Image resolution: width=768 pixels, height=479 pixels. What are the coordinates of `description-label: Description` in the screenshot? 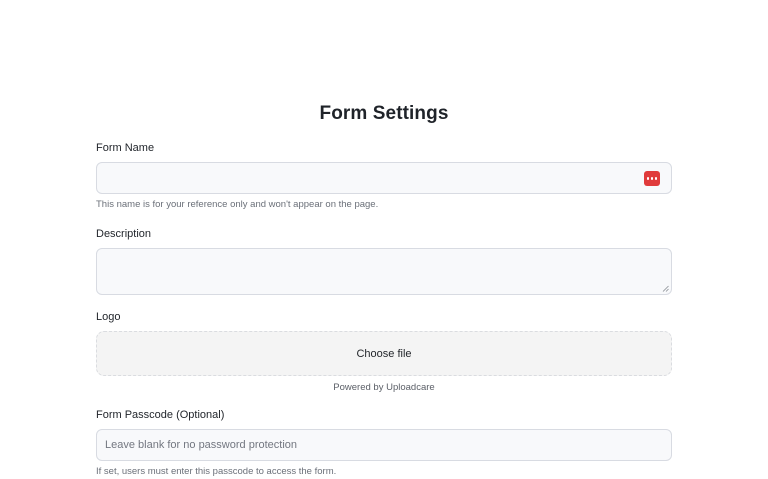 It's located at (124, 234).